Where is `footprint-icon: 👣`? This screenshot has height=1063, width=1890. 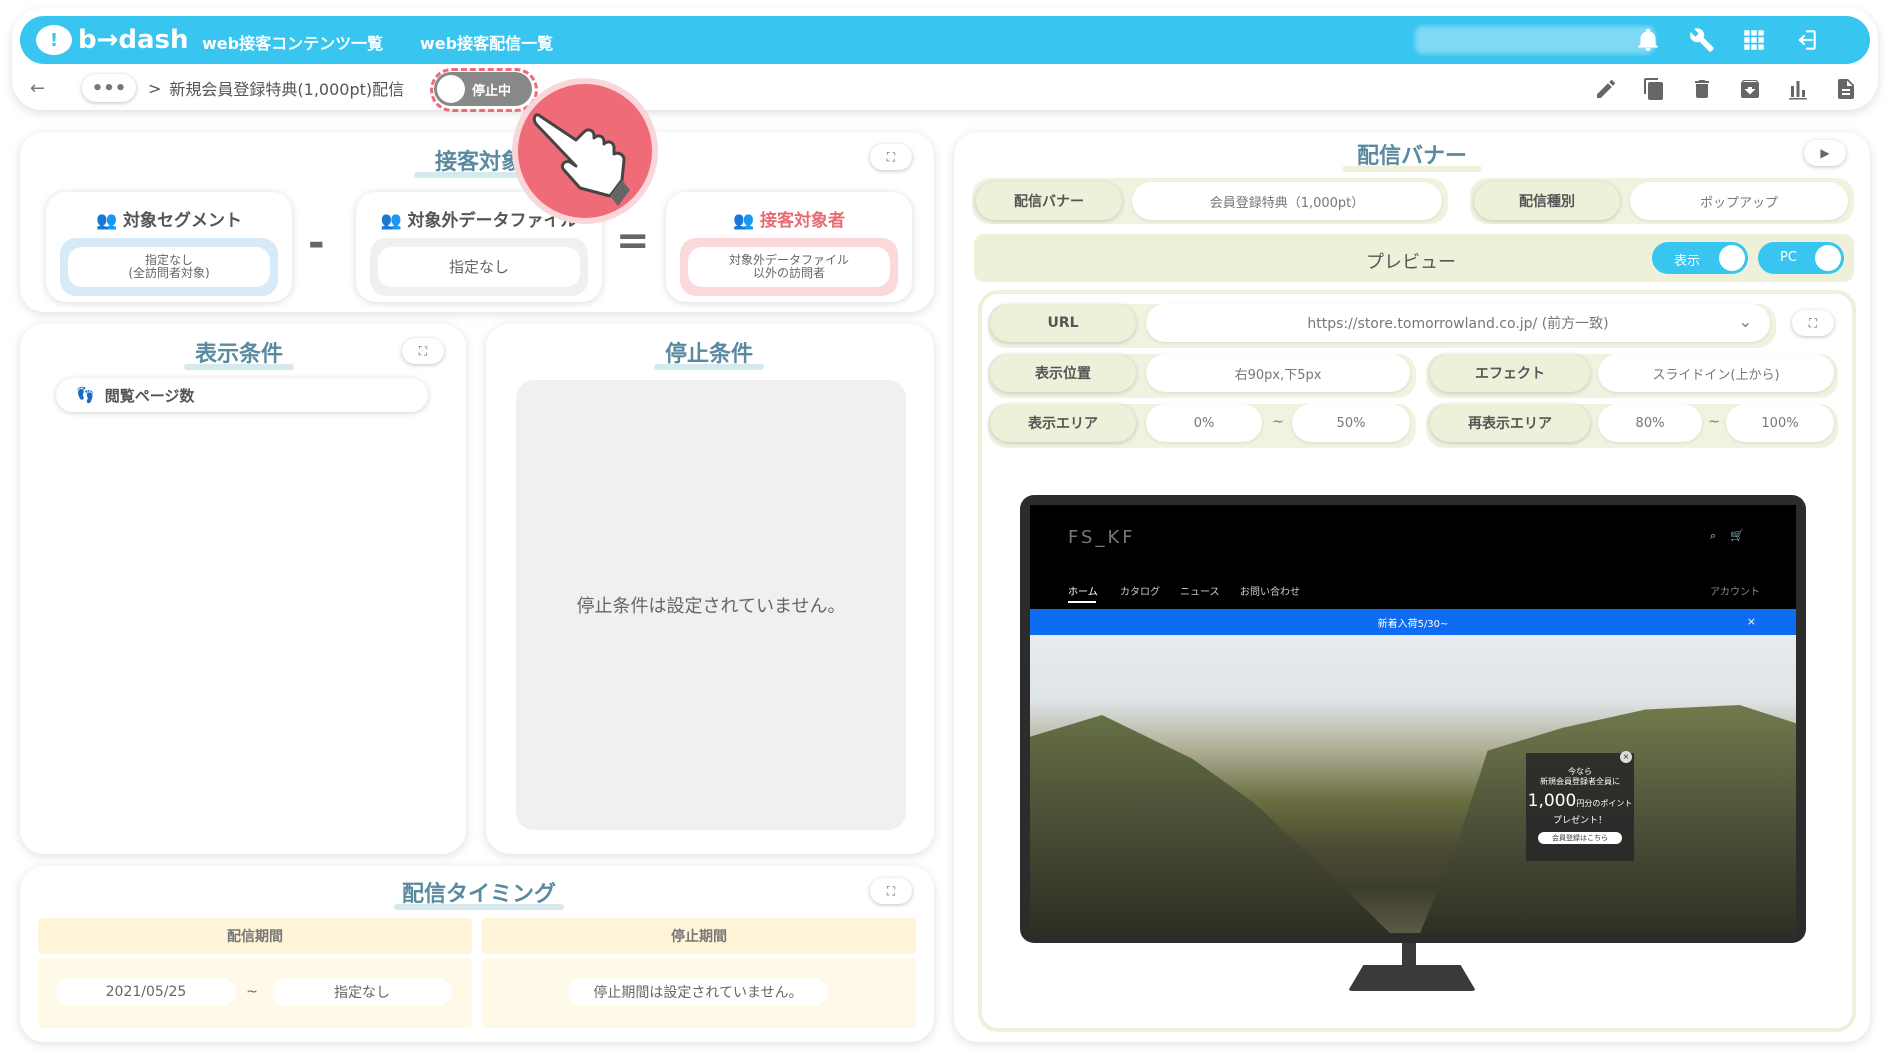 footprint-icon: 👣 is located at coordinates (85, 395).